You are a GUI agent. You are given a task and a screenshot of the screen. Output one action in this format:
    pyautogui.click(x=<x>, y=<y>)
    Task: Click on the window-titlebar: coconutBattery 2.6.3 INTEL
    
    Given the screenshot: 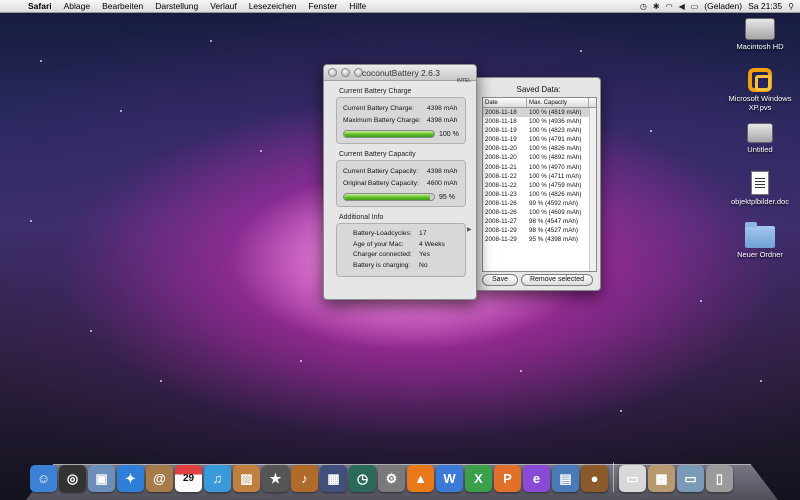 What is the action you would take?
    pyautogui.click(x=400, y=74)
    